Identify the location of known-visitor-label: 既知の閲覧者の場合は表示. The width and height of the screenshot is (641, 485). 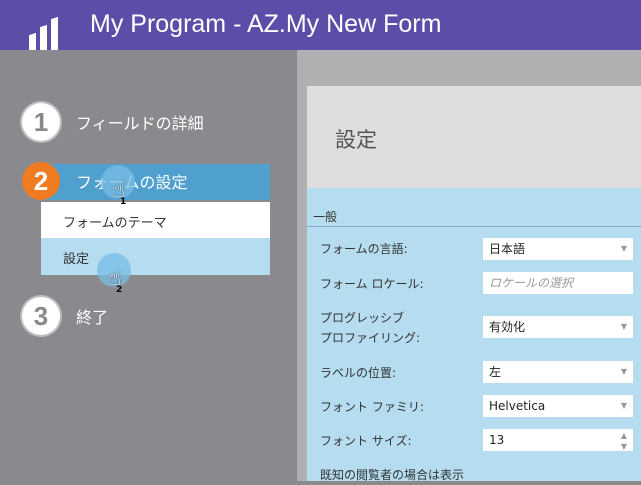
(392, 475).